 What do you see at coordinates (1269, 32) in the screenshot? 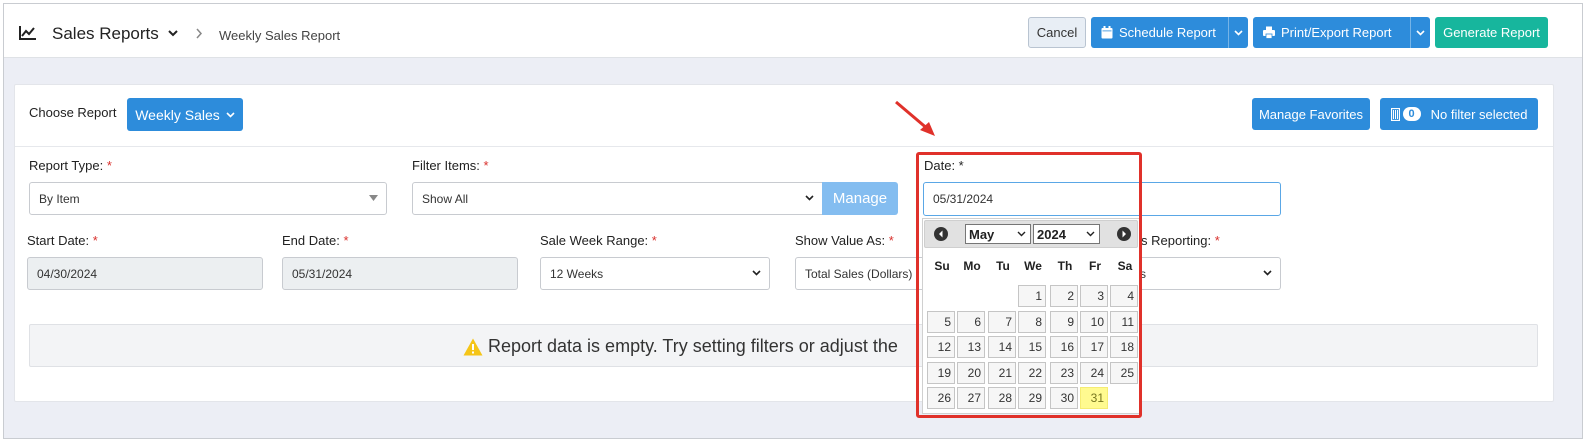
I see `printer-icon` at bounding box center [1269, 32].